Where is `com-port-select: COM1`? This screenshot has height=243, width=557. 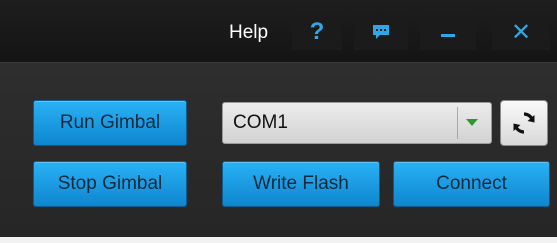 com-port-select: COM1 is located at coordinates (357, 123).